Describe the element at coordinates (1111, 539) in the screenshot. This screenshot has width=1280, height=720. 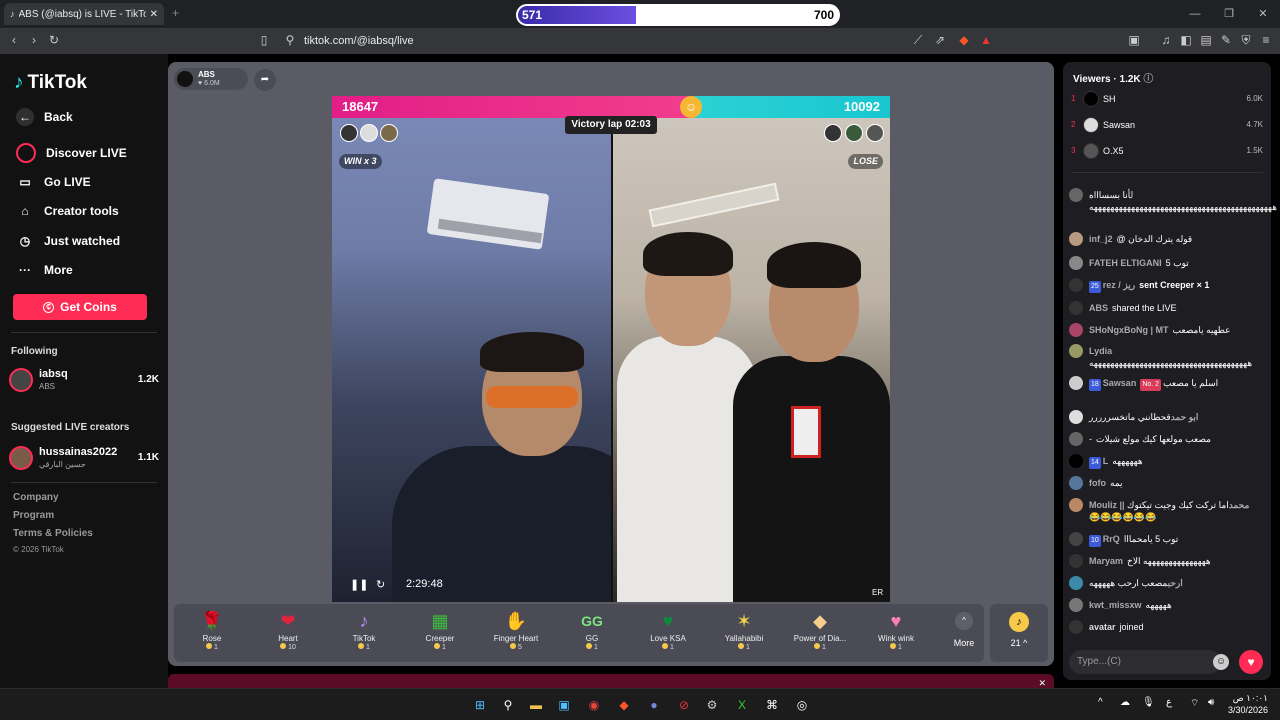
I see `chat-user: RrQ` at that location.